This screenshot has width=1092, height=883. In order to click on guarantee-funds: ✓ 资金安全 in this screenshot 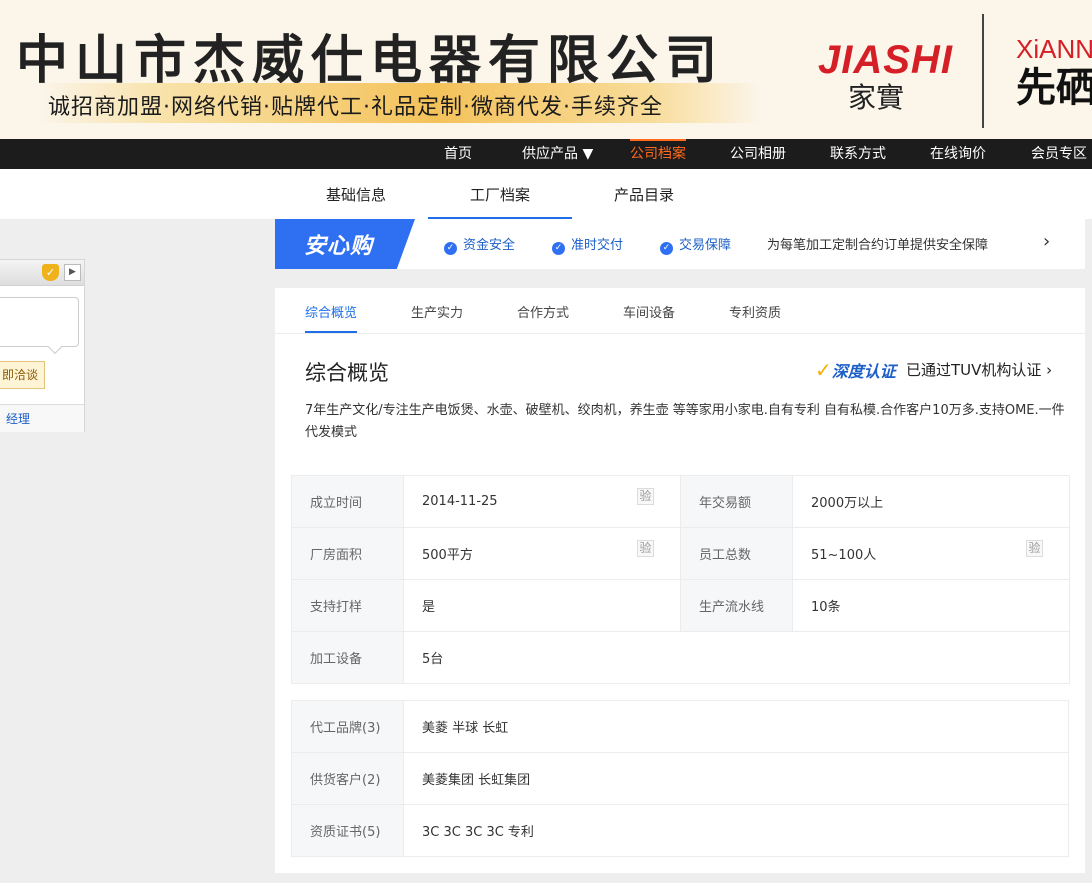, I will do `click(479, 244)`.